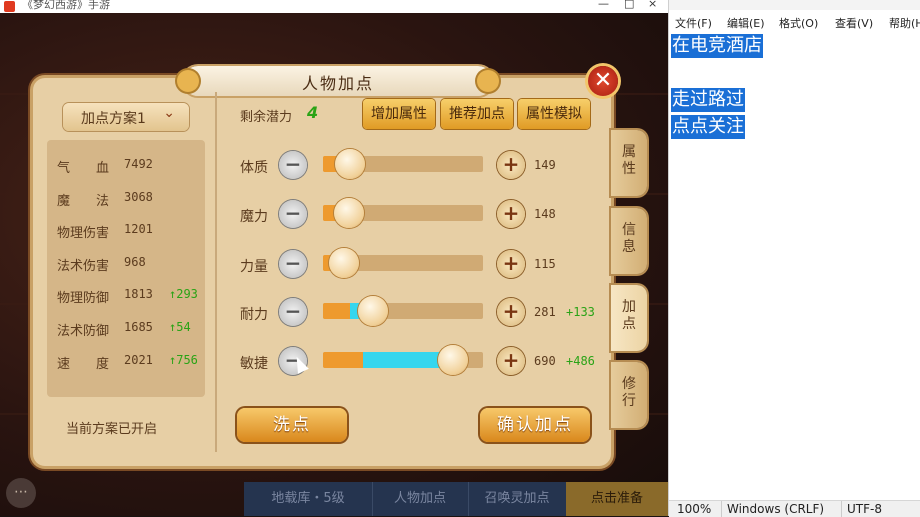  Describe the element at coordinates (798, 23) in the screenshot. I see `menu-format: 格式(O)` at that location.